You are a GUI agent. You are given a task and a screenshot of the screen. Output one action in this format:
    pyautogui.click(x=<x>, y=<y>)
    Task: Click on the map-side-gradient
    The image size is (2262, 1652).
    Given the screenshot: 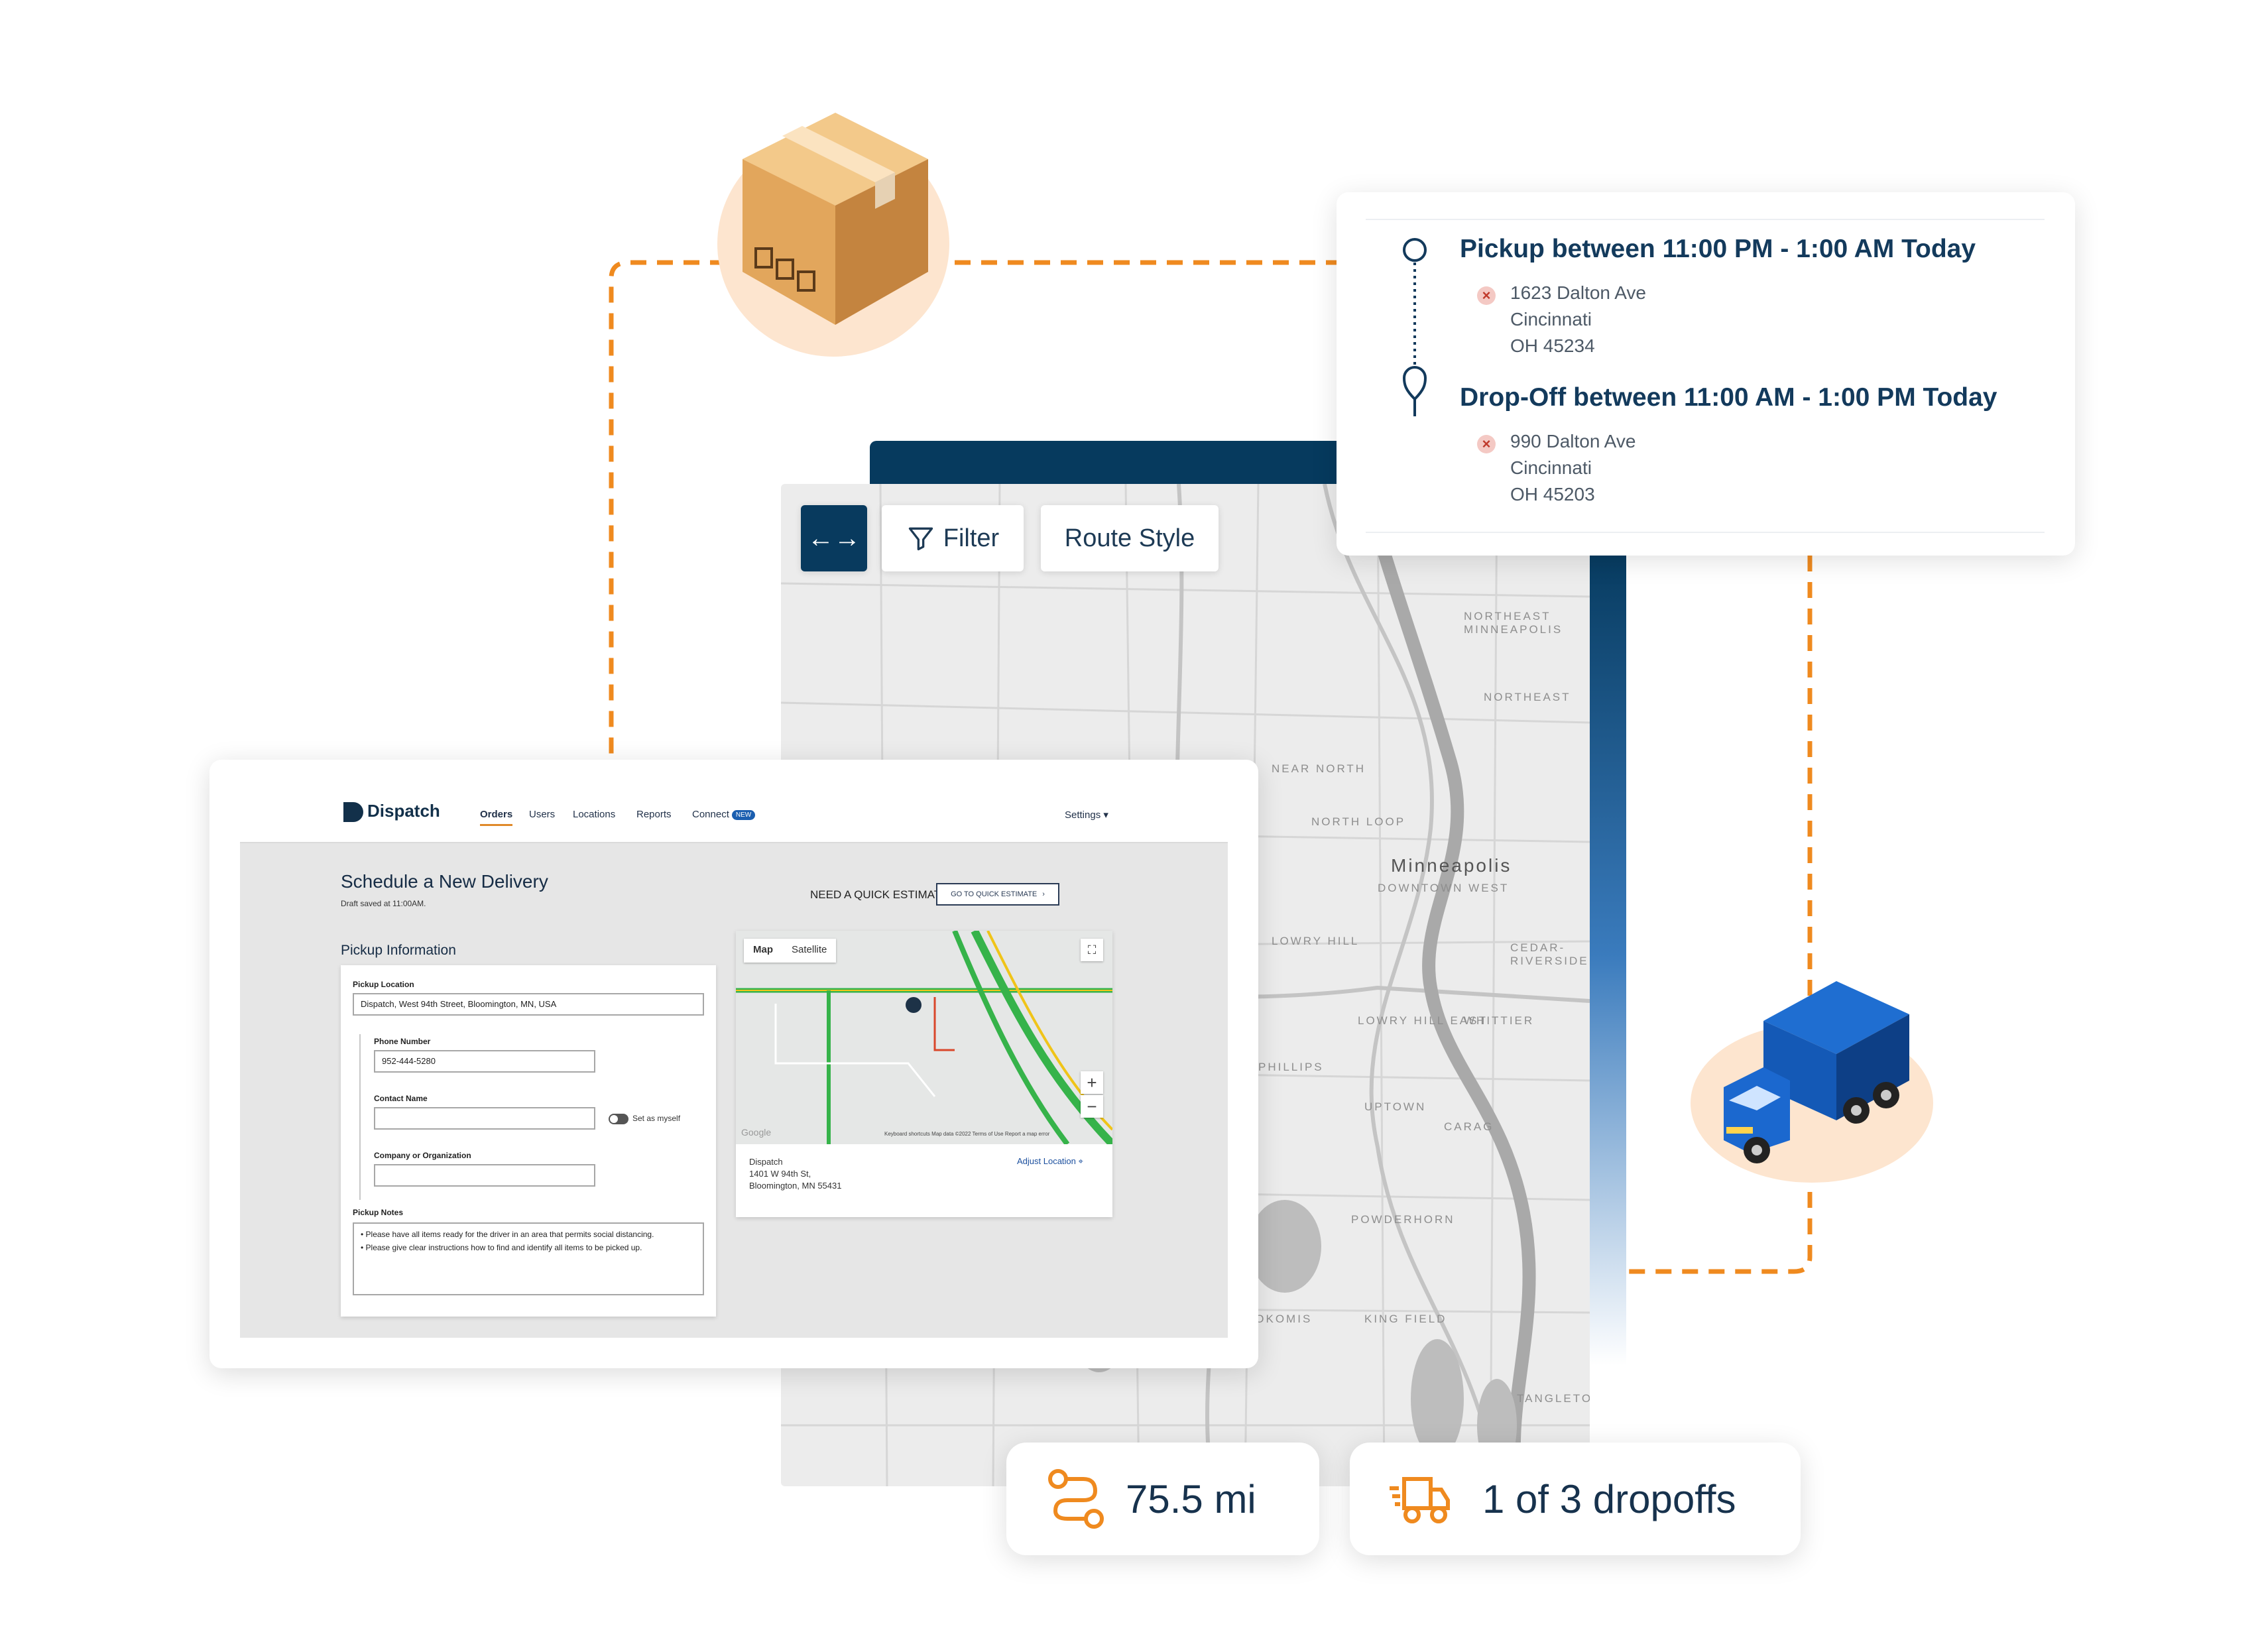 What is the action you would take?
    pyautogui.click(x=1607, y=955)
    